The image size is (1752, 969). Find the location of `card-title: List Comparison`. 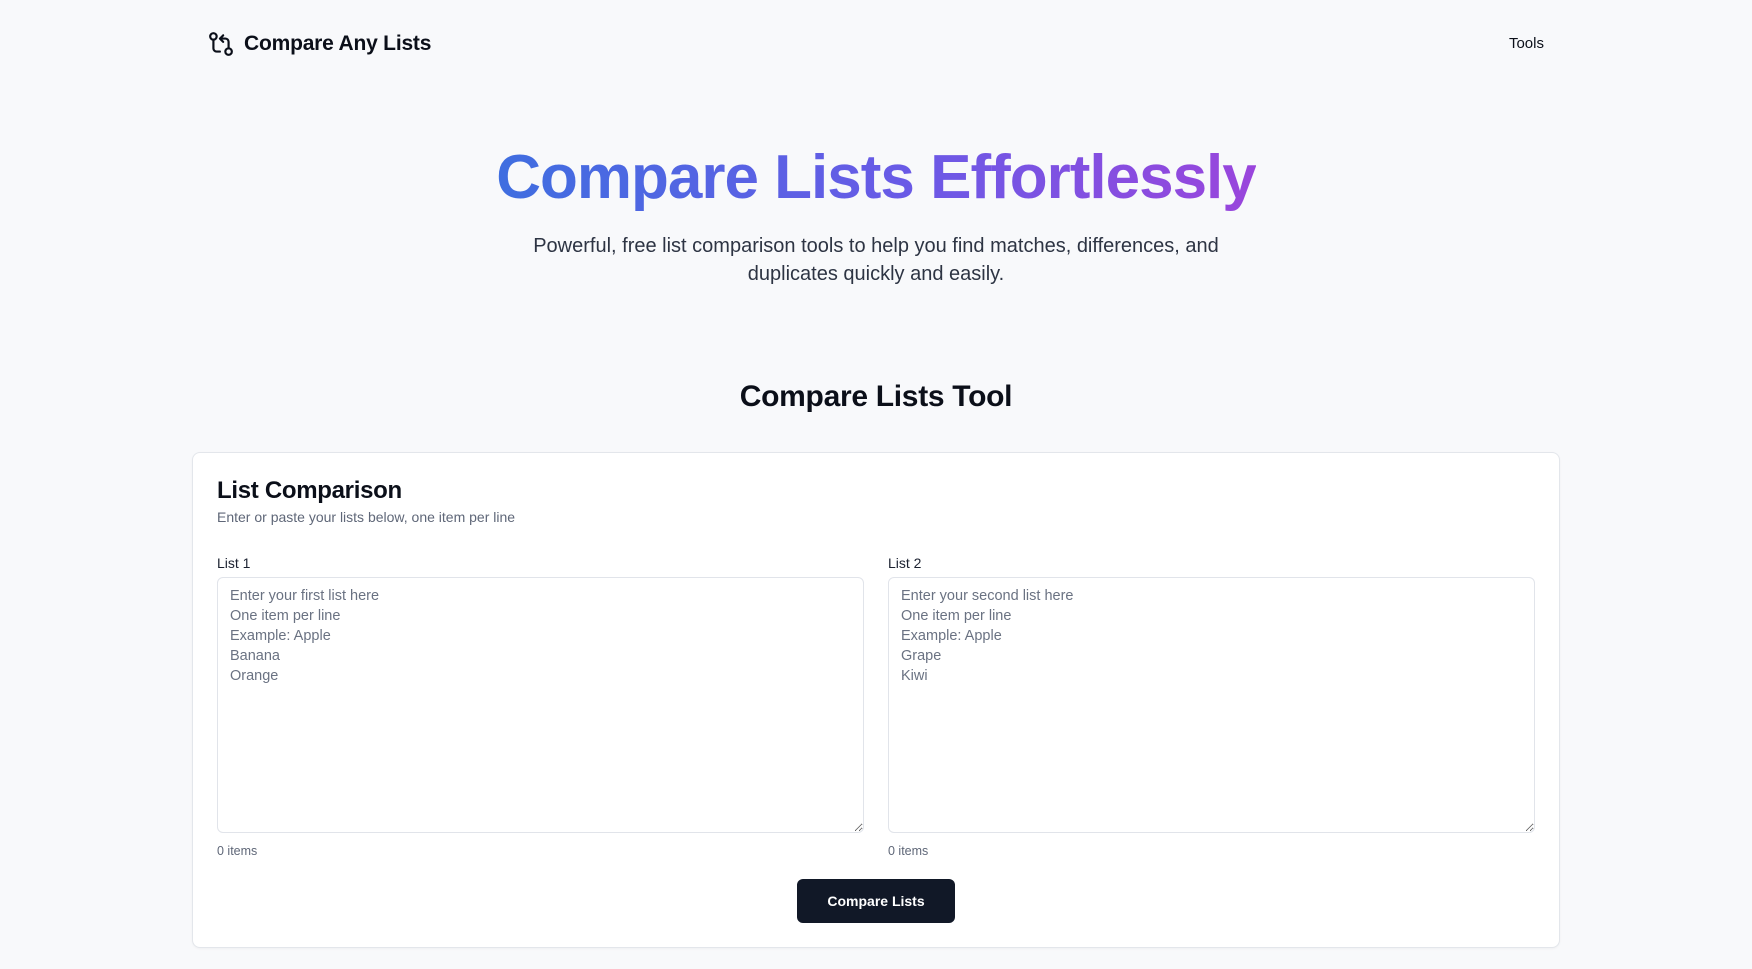

card-title: List Comparison is located at coordinates (309, 490).